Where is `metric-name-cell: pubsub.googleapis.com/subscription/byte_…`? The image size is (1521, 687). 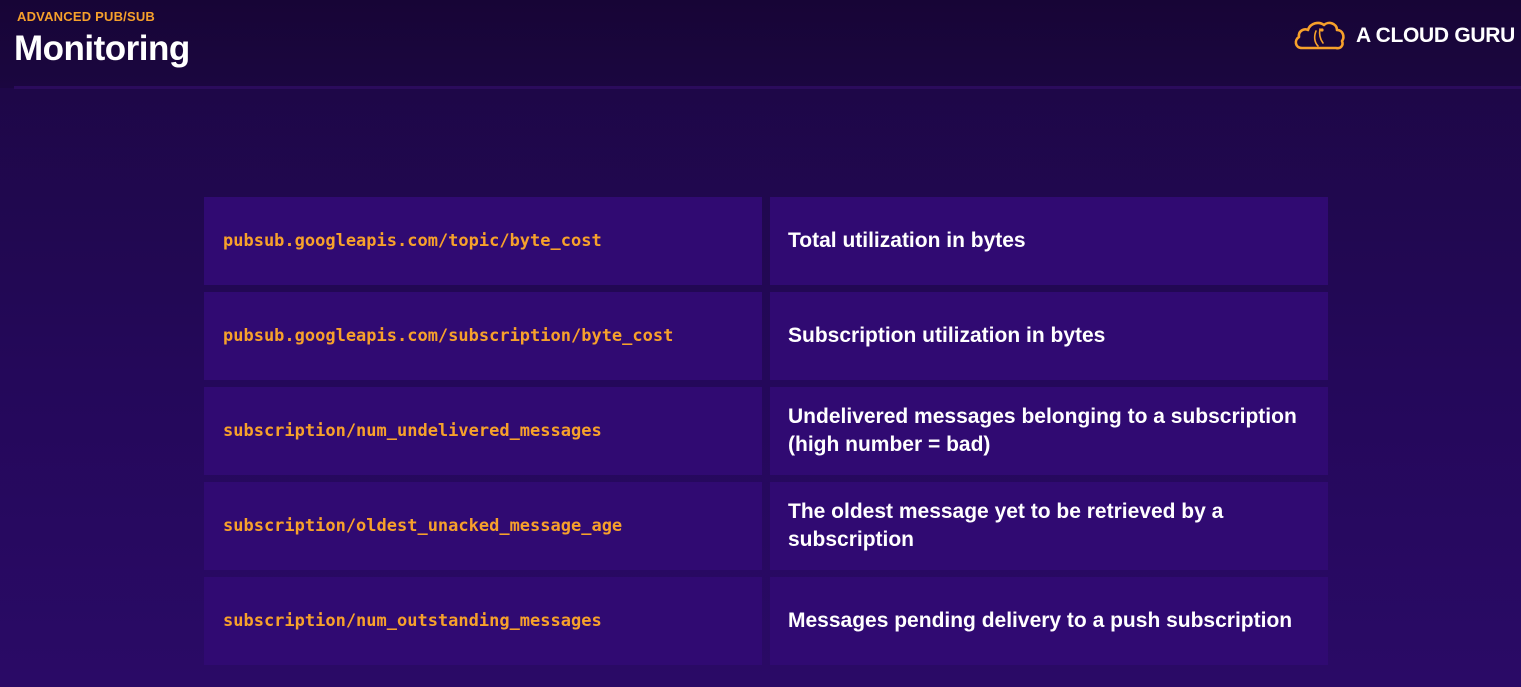
metric-name-cell: pubsub.googleapis.com/subscription/byte_… is located at coordinates (483, 336).